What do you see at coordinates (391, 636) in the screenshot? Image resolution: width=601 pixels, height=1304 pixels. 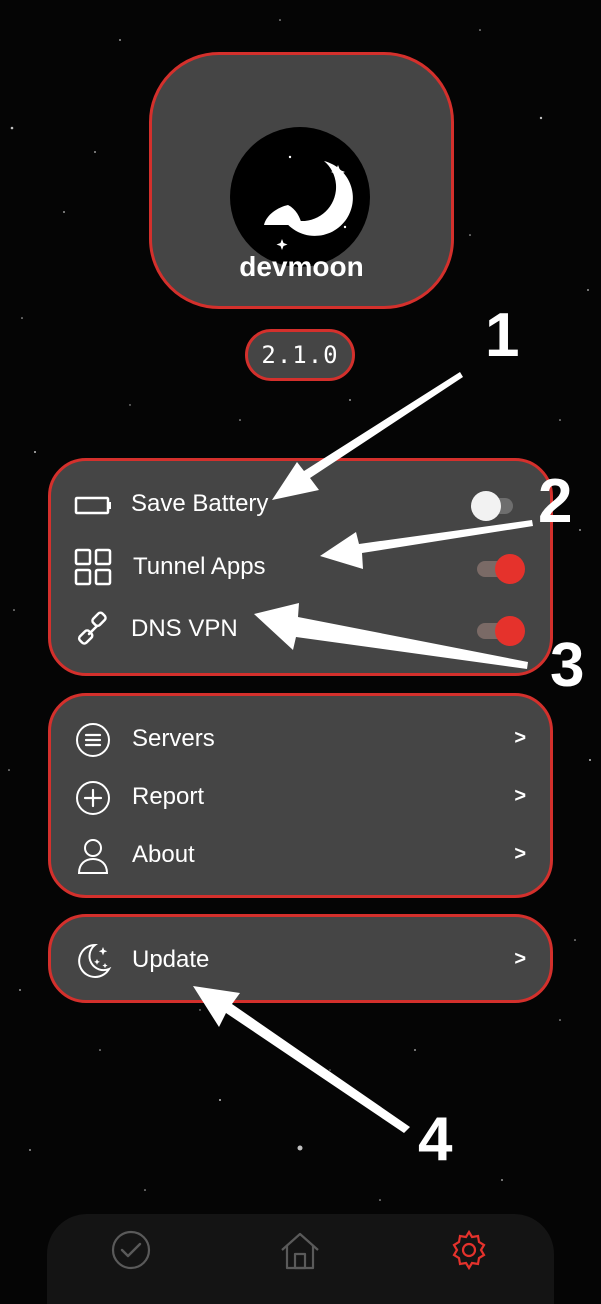 I see `arrow-3-icon` at bounding box center [391, 636].